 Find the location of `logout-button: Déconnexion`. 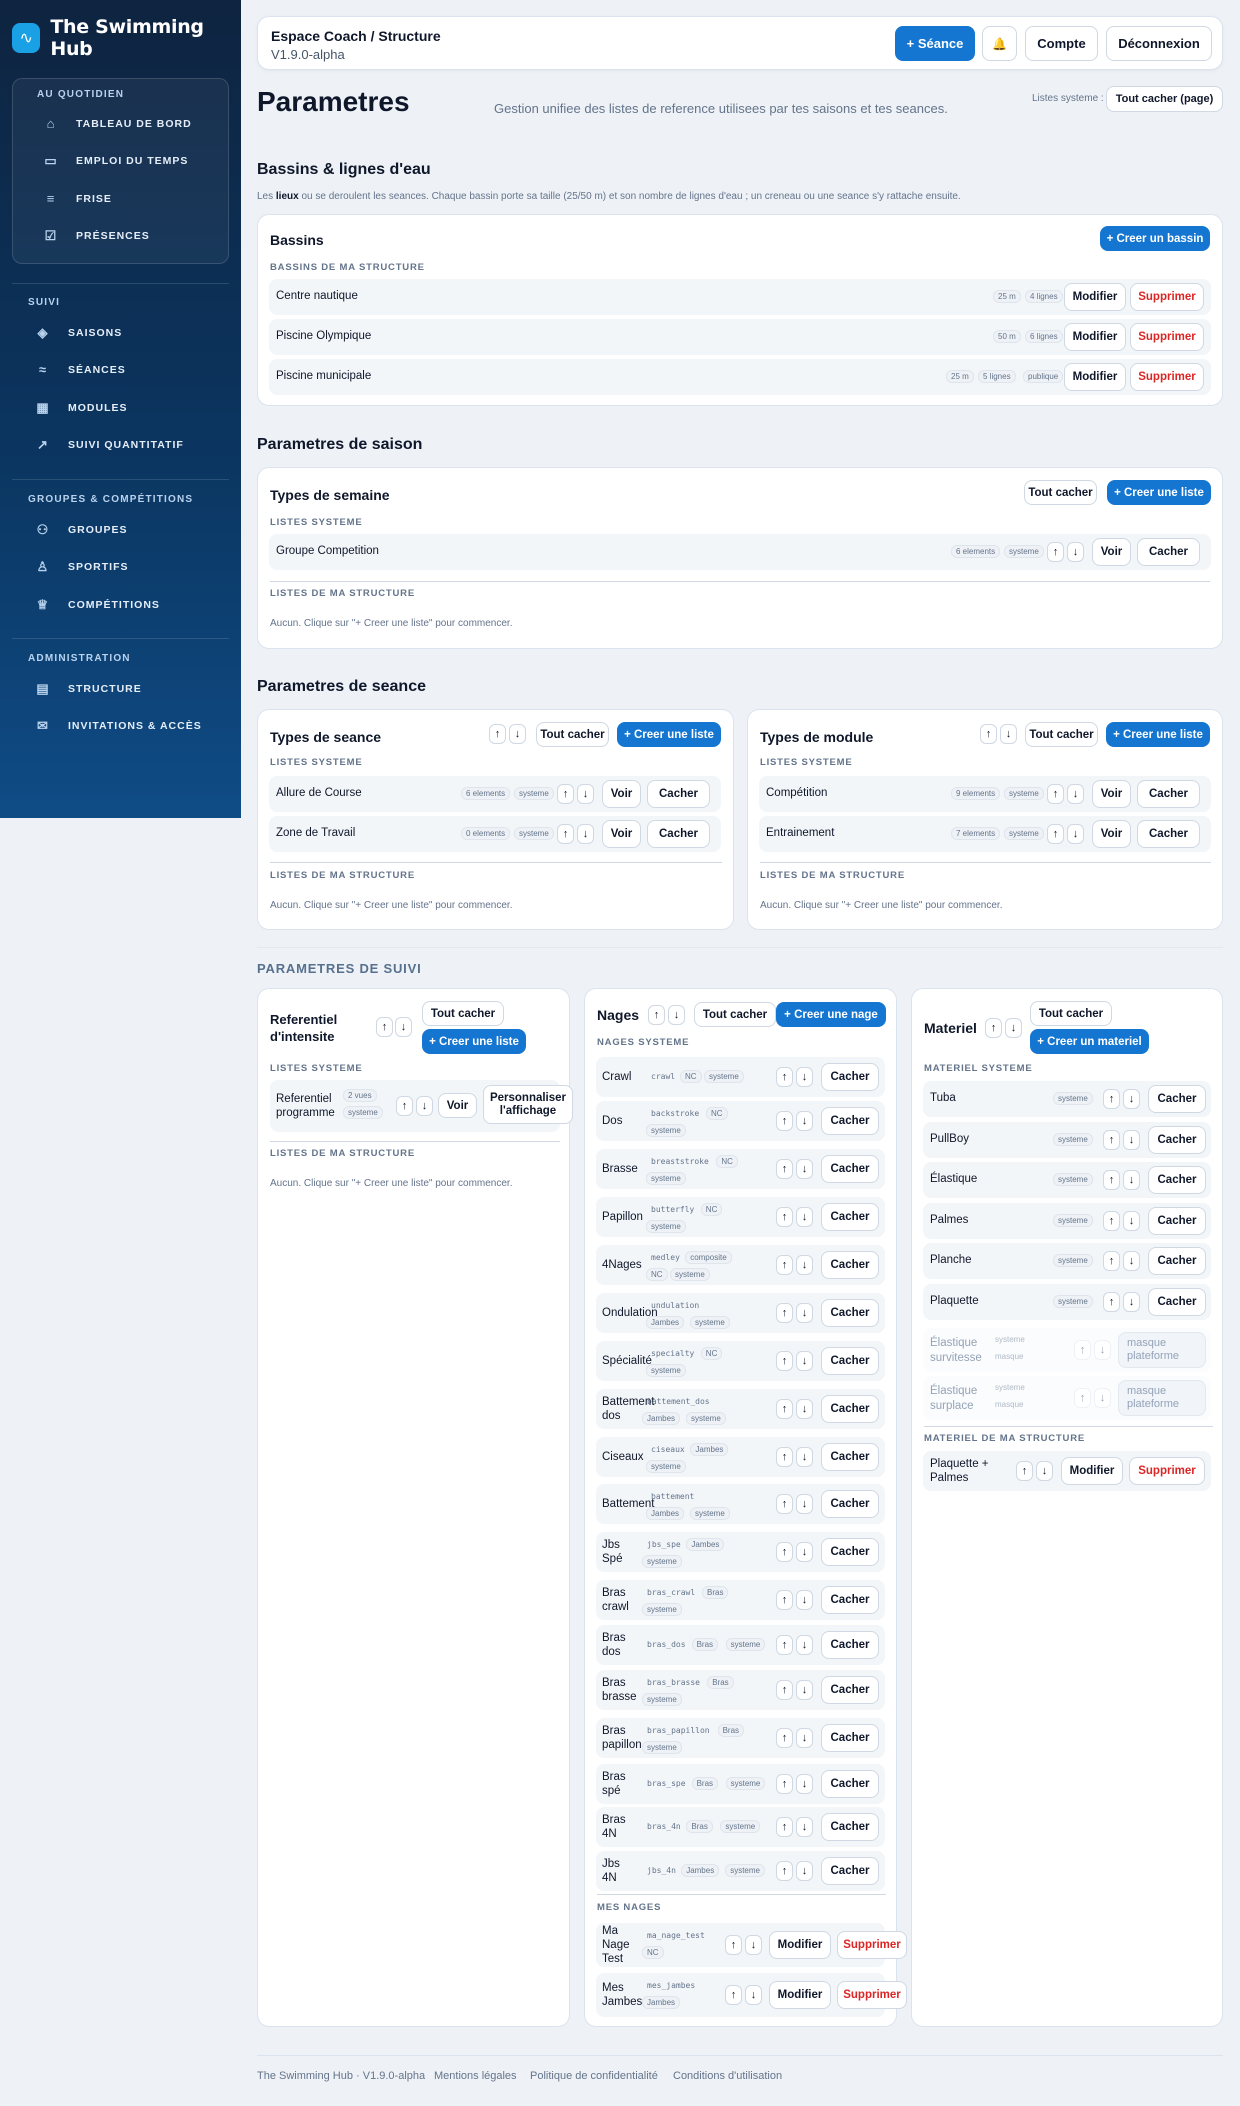

logout-button: Déconnexion is located at coordinates (1159, 43).